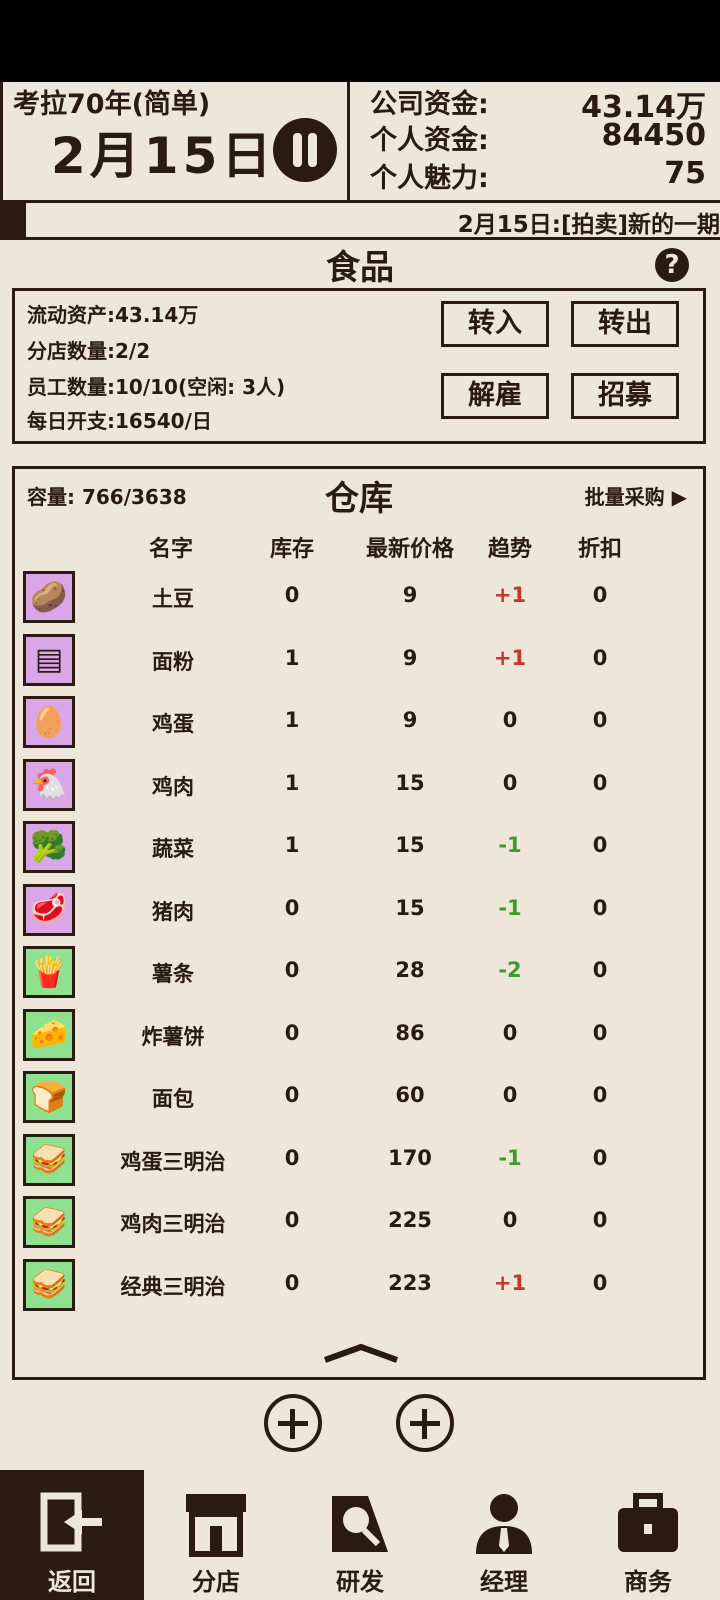 This screenshot has height=1600, width=720. I want to click on item-name: 面粉, so click(173, 661).